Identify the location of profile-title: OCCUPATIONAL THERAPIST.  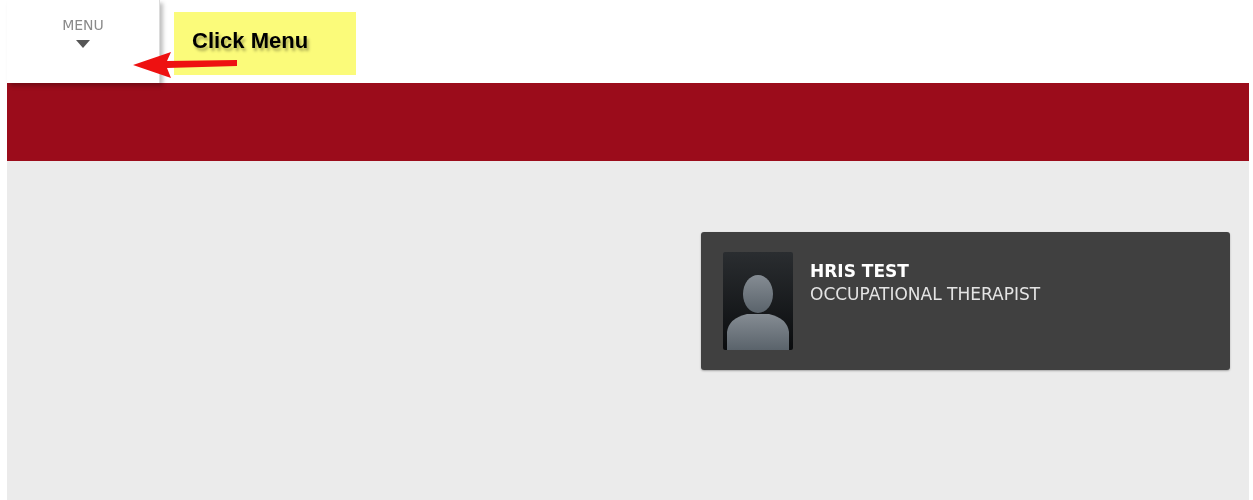
(925, 294).